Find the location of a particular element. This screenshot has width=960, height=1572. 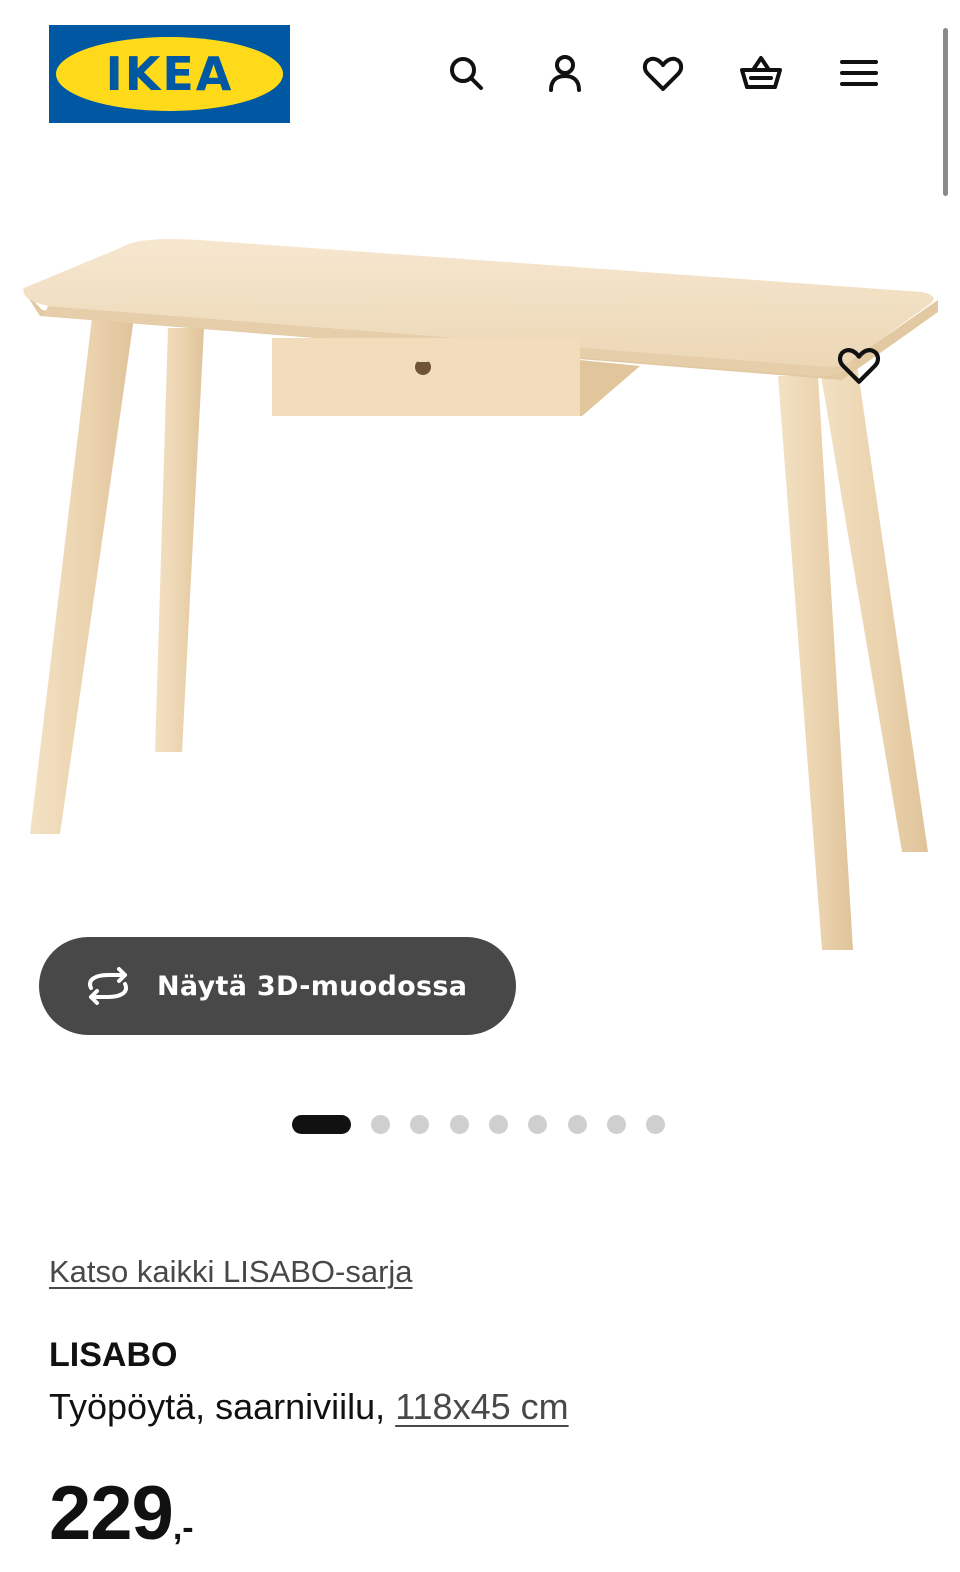

series-link: Katso kaikki LISABO-sarja is located at coordinates (231, 1272).